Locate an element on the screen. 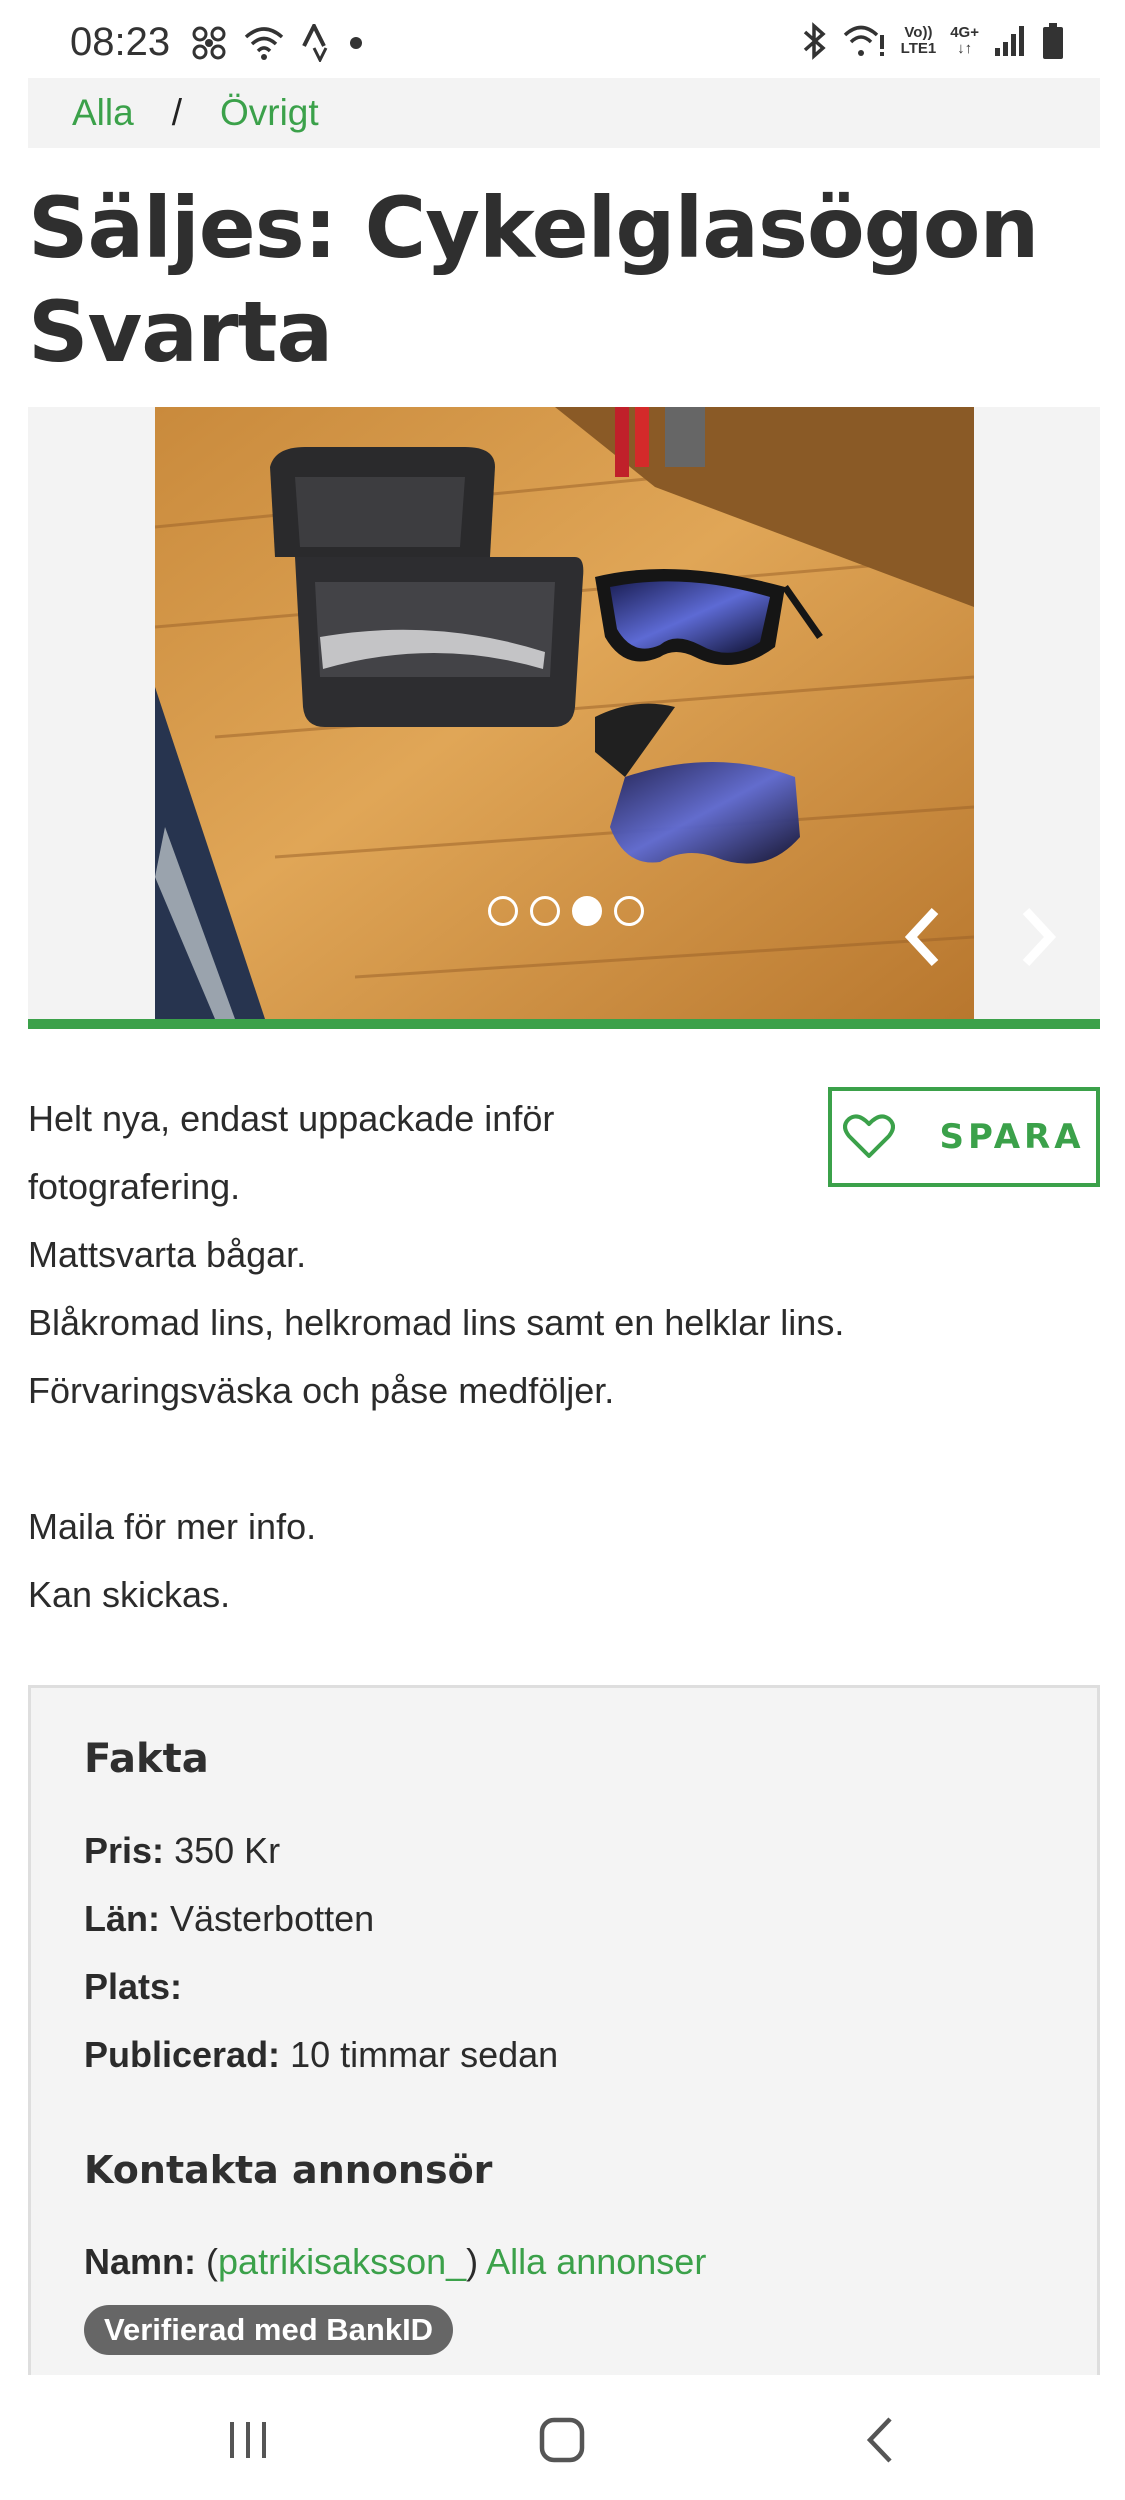  county-label: Län: is located at coordinates (122, 1918).